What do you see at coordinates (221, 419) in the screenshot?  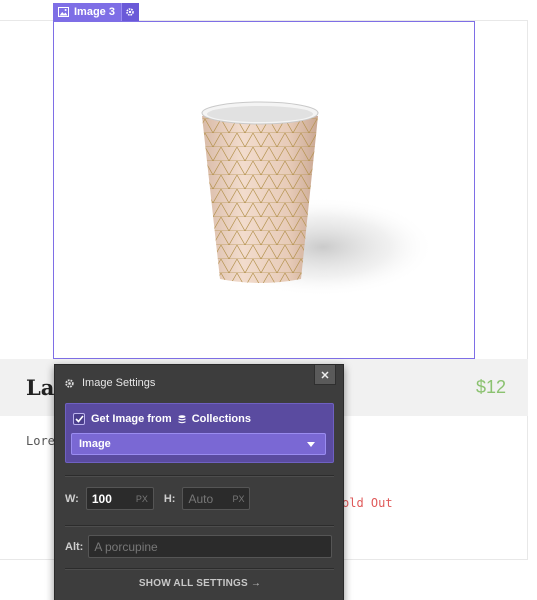 I see `collections-source: Collections` at bounding box center [221, 419].